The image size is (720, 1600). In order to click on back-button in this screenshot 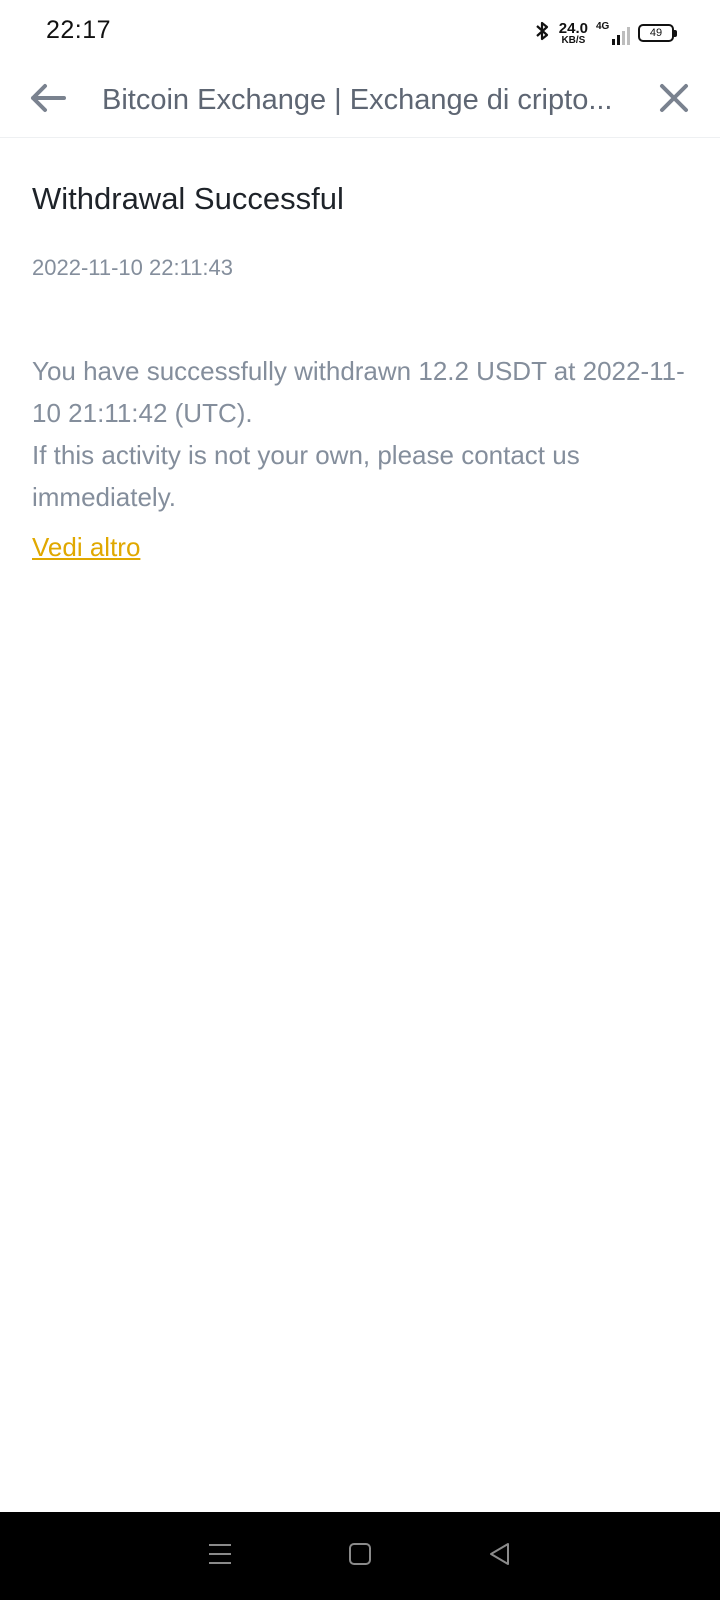, I will do `click(48, 100)`.